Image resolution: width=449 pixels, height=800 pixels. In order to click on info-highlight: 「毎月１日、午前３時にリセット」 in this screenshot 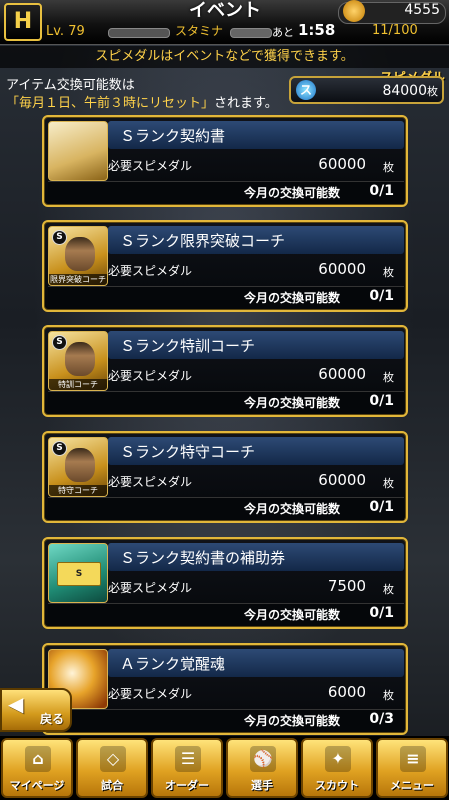, I will do `click(110, 103)`.